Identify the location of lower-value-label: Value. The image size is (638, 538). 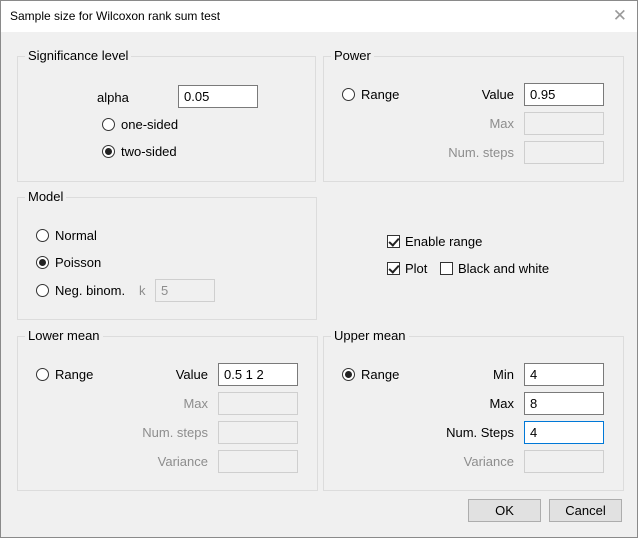
(191, 374).